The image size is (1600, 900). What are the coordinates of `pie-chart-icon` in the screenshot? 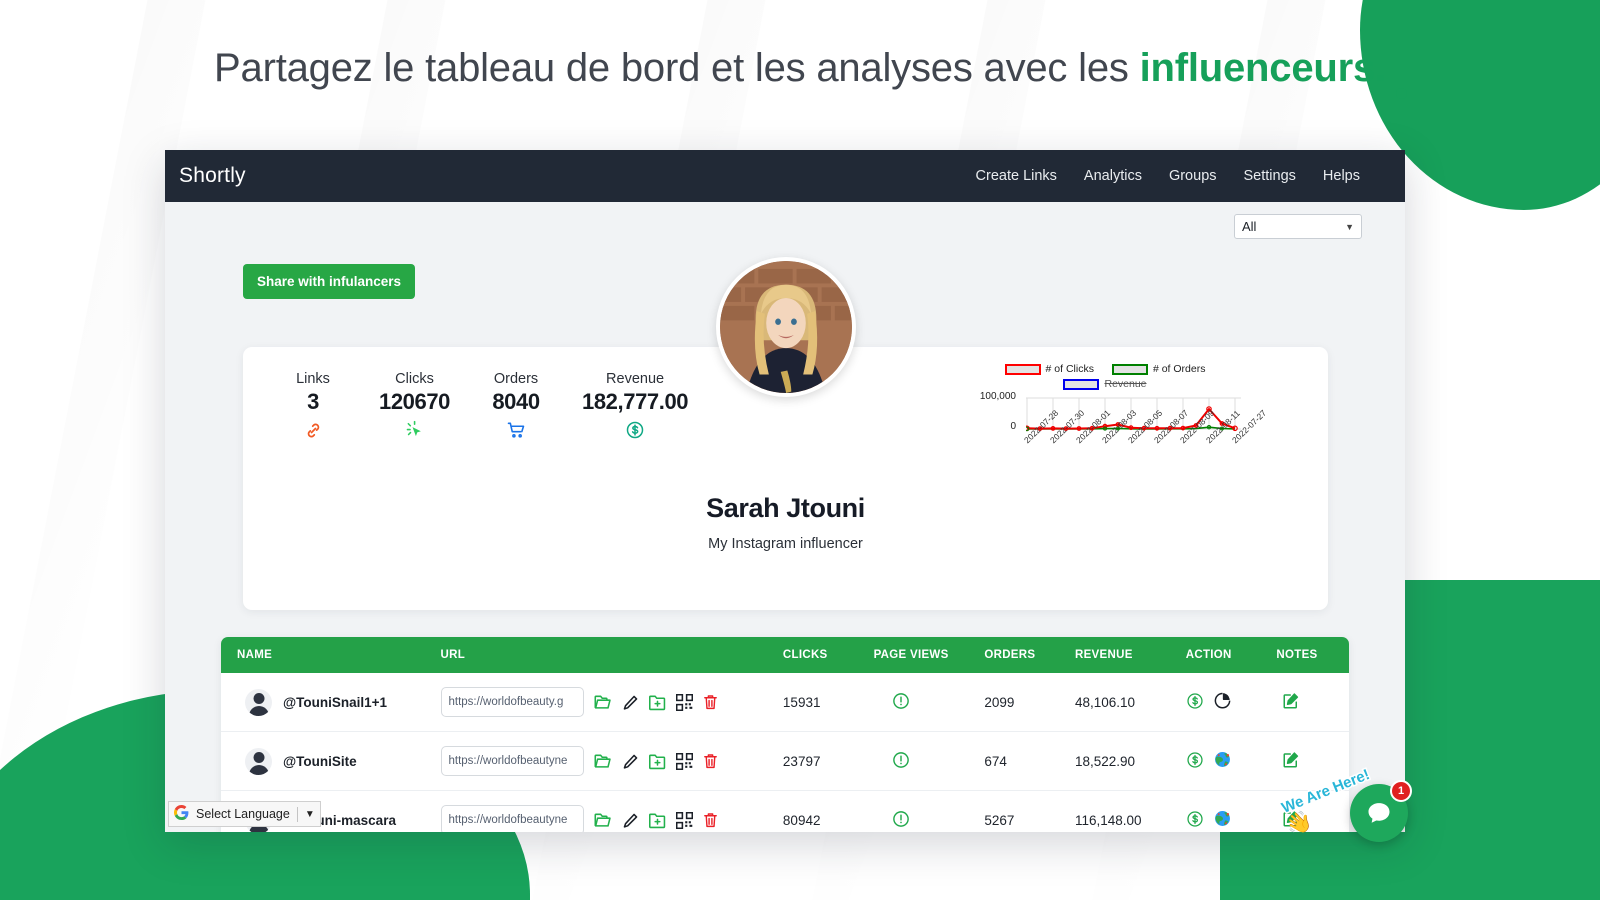 It's located at (1222, 700).